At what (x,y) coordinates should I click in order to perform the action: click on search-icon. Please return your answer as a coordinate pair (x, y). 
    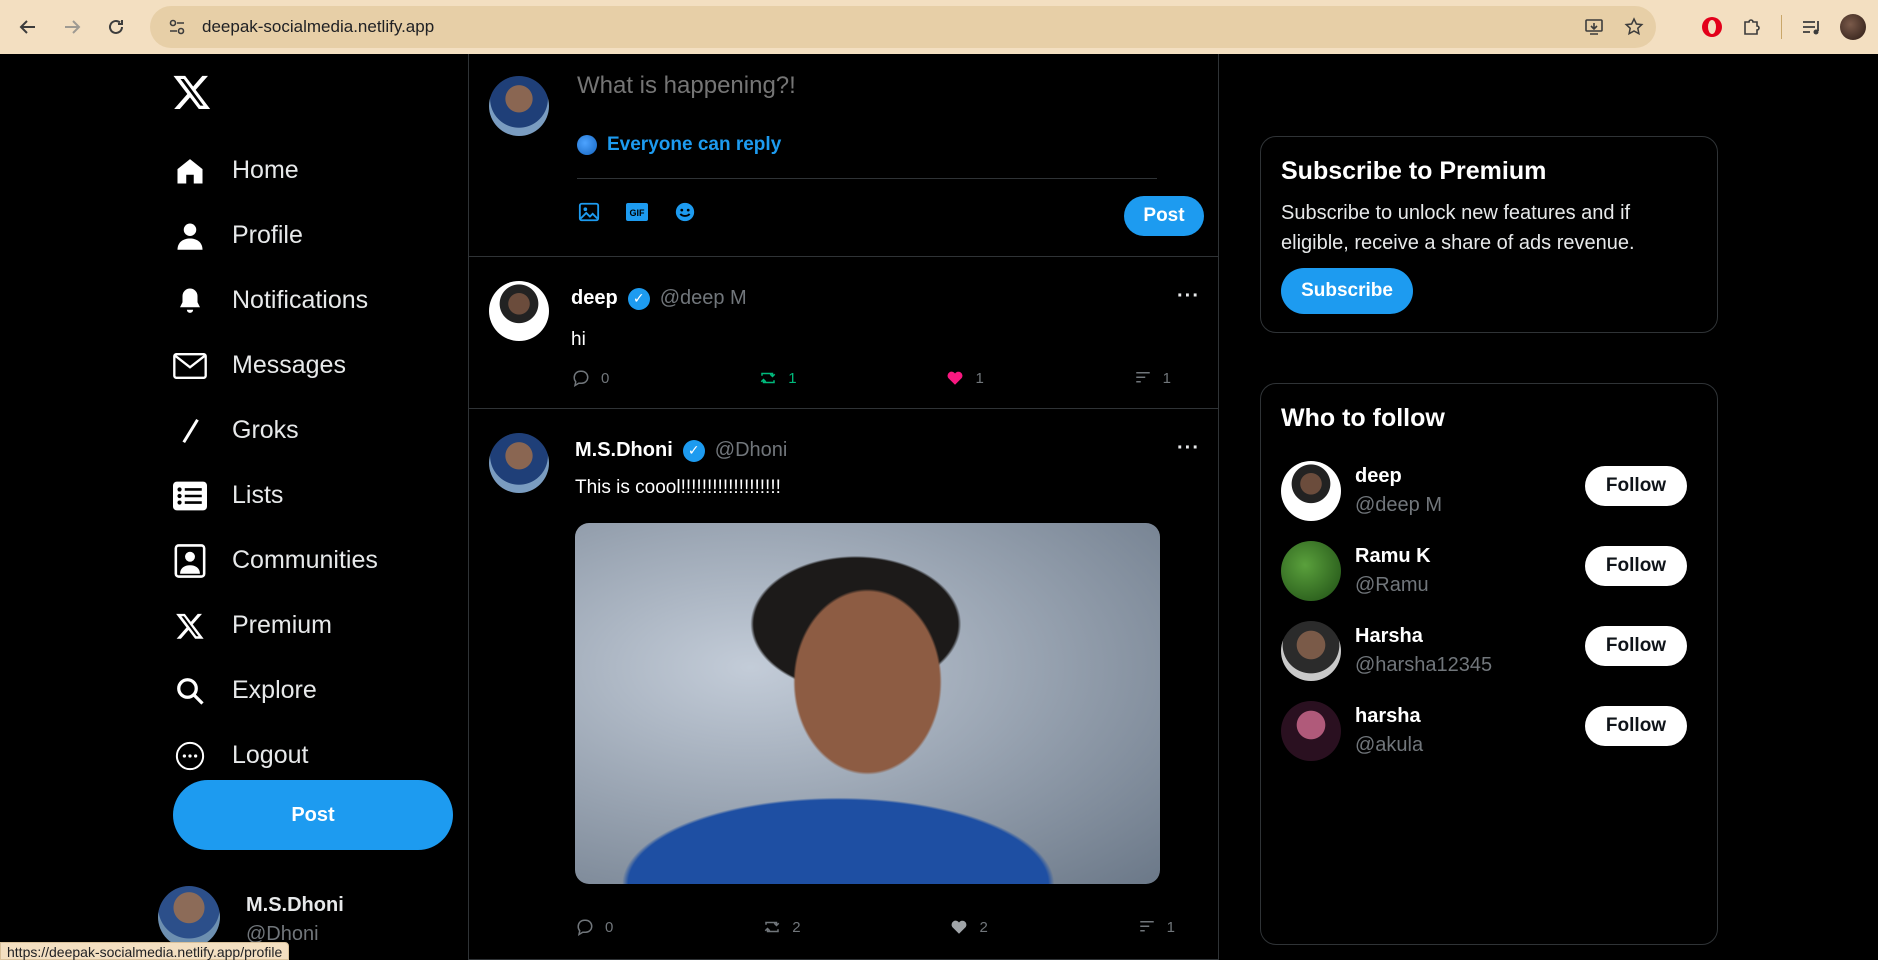
    Looking at the image, I should click on (190, 691).